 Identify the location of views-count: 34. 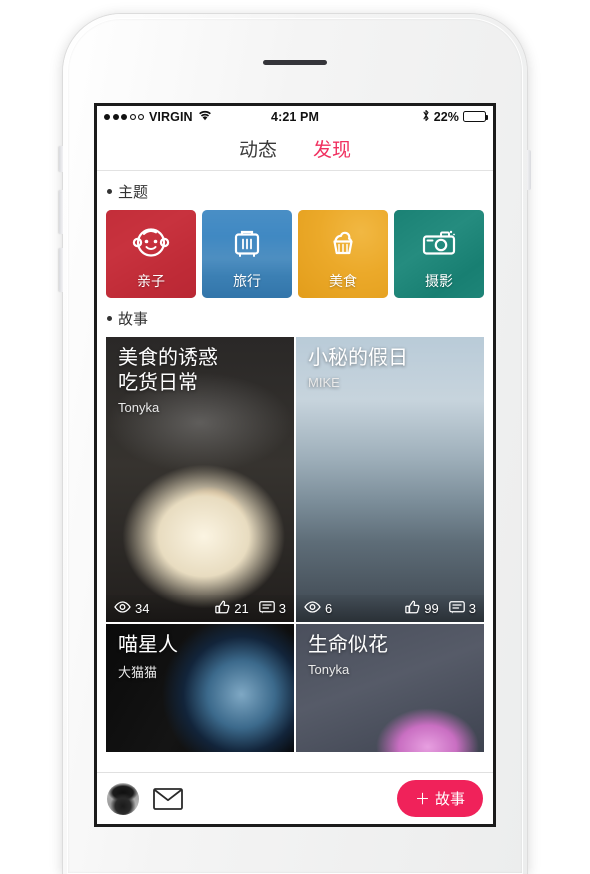
(142, 608).